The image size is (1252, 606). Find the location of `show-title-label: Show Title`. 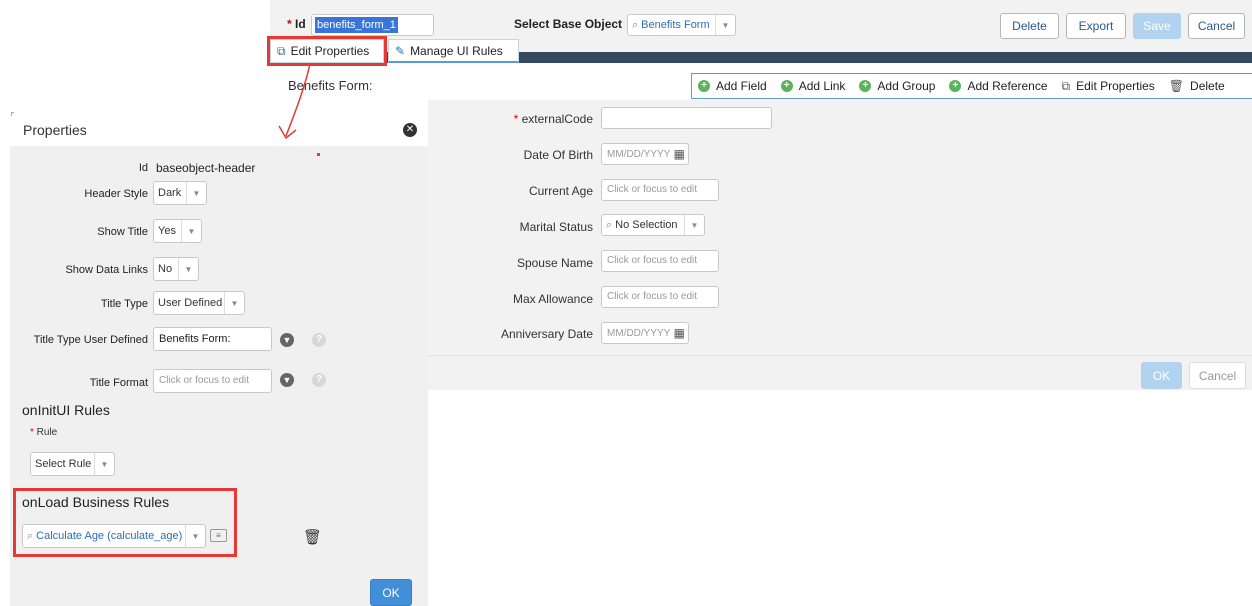

show-title-label: Show Title is located at coordinates (122, 232).